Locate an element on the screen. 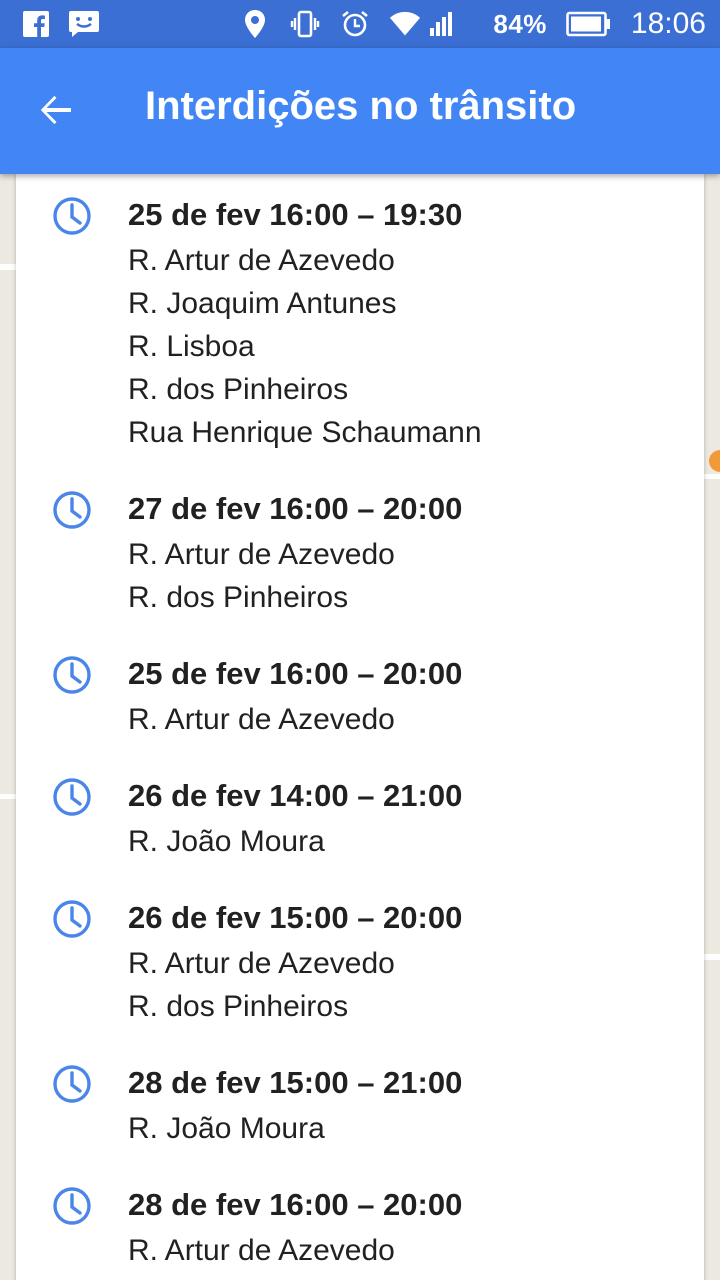 The width and height of the screenshot is (720, 1280). clock-time: 18:06 is located at coordinates (668, 23).